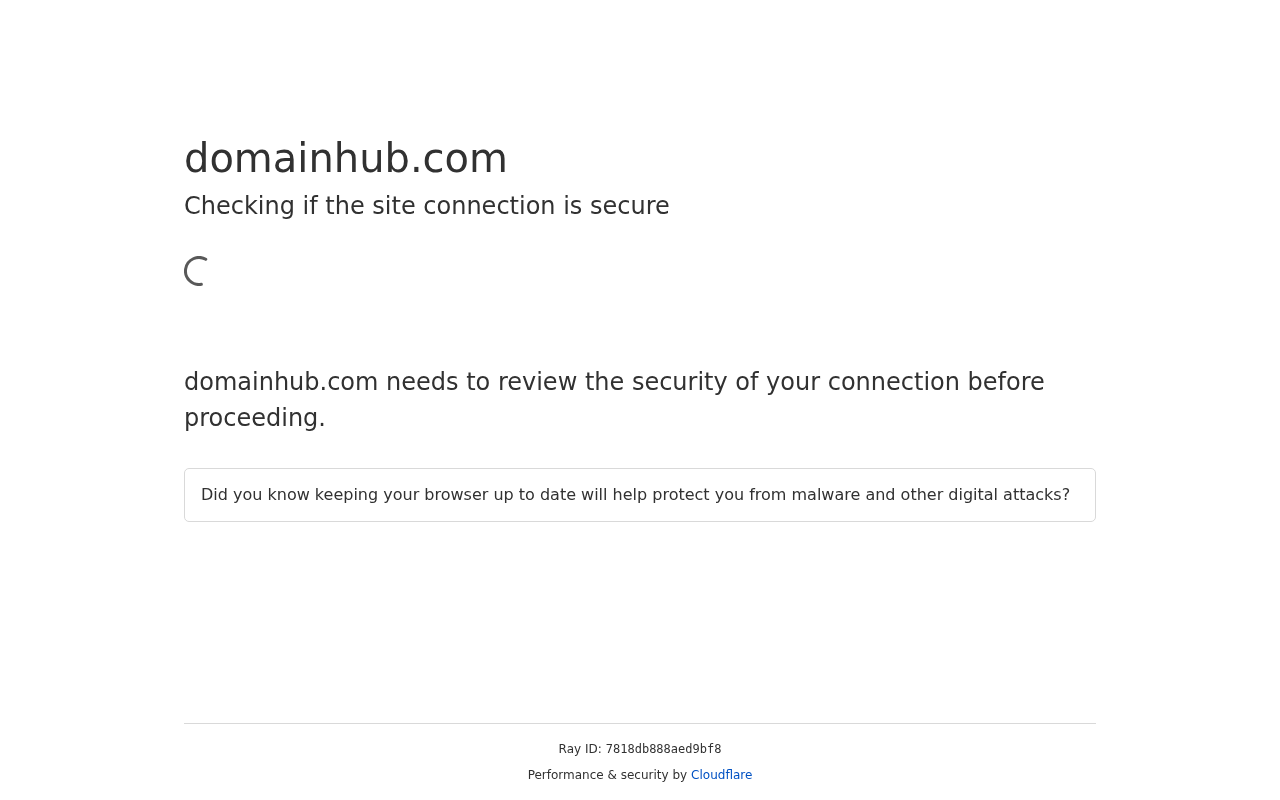 The image size is (1280, 800). What do you see at coordinates (196, 271) in the screenshot?
I see `loading-spinner-icon` at bounding box center [196, 271].